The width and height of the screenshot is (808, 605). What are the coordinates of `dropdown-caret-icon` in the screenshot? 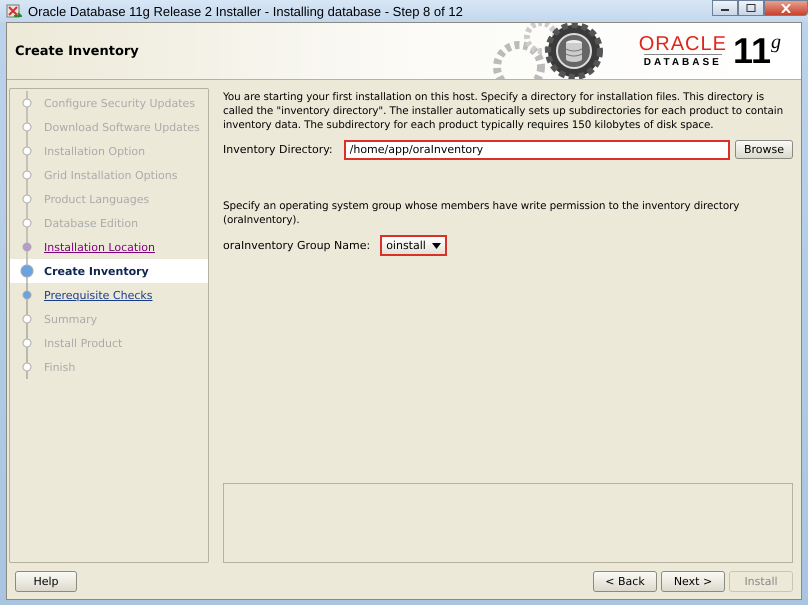 It's located at (436, 245).